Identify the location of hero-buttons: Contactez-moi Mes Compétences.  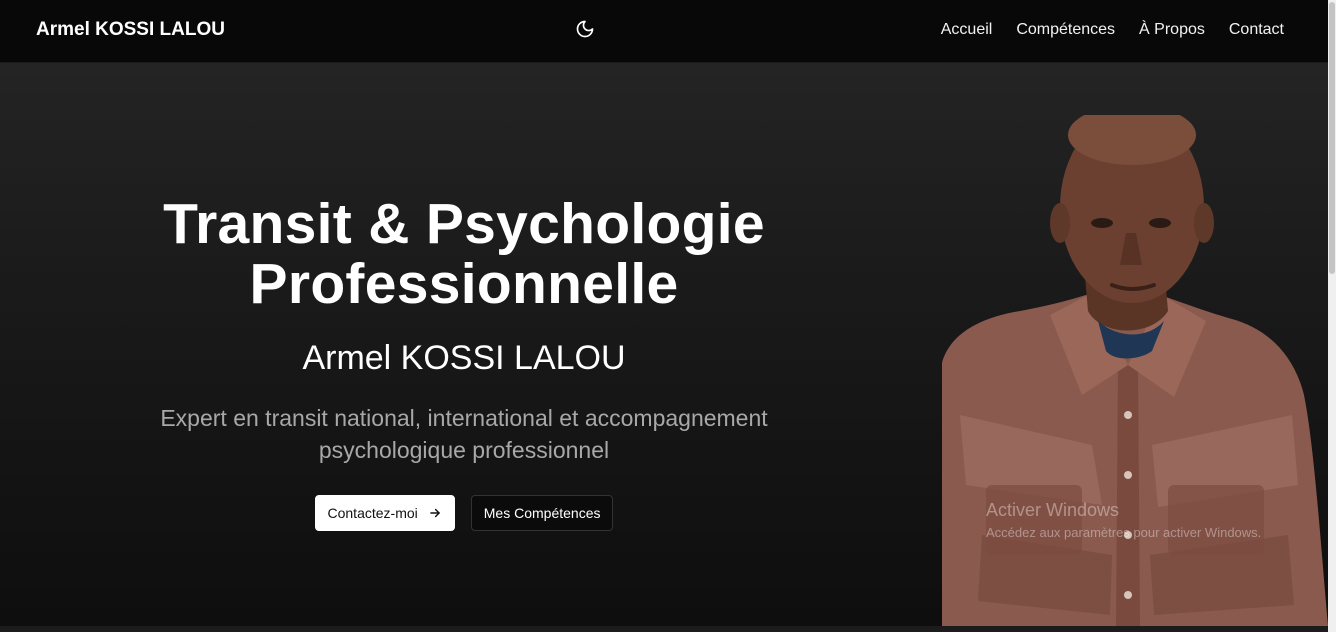
(464, 513).